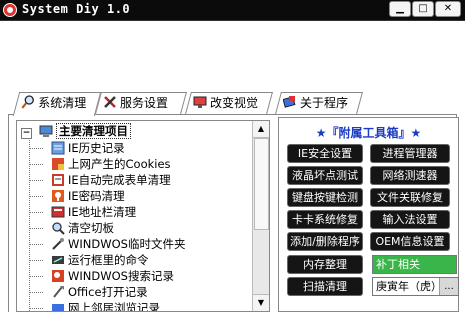 The image size is (465, 312). I want to click on window-title: System Diy 1.0, so click(76, 9).